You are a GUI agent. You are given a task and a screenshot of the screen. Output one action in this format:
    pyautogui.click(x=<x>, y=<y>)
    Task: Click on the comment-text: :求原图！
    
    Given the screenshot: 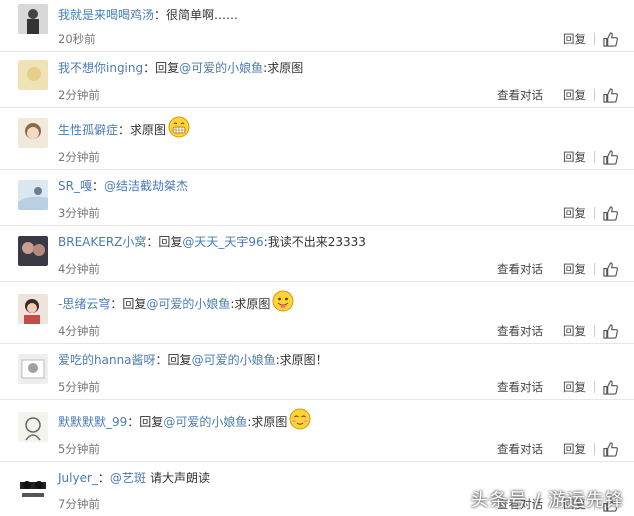 What is the action you would take?
    pyautogui.click(x=301, y=360)
    